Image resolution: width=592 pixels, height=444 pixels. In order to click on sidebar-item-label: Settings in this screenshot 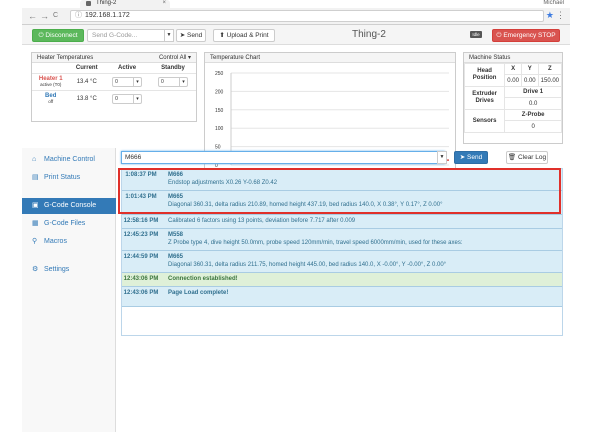, I will do `click(57, 269)`.